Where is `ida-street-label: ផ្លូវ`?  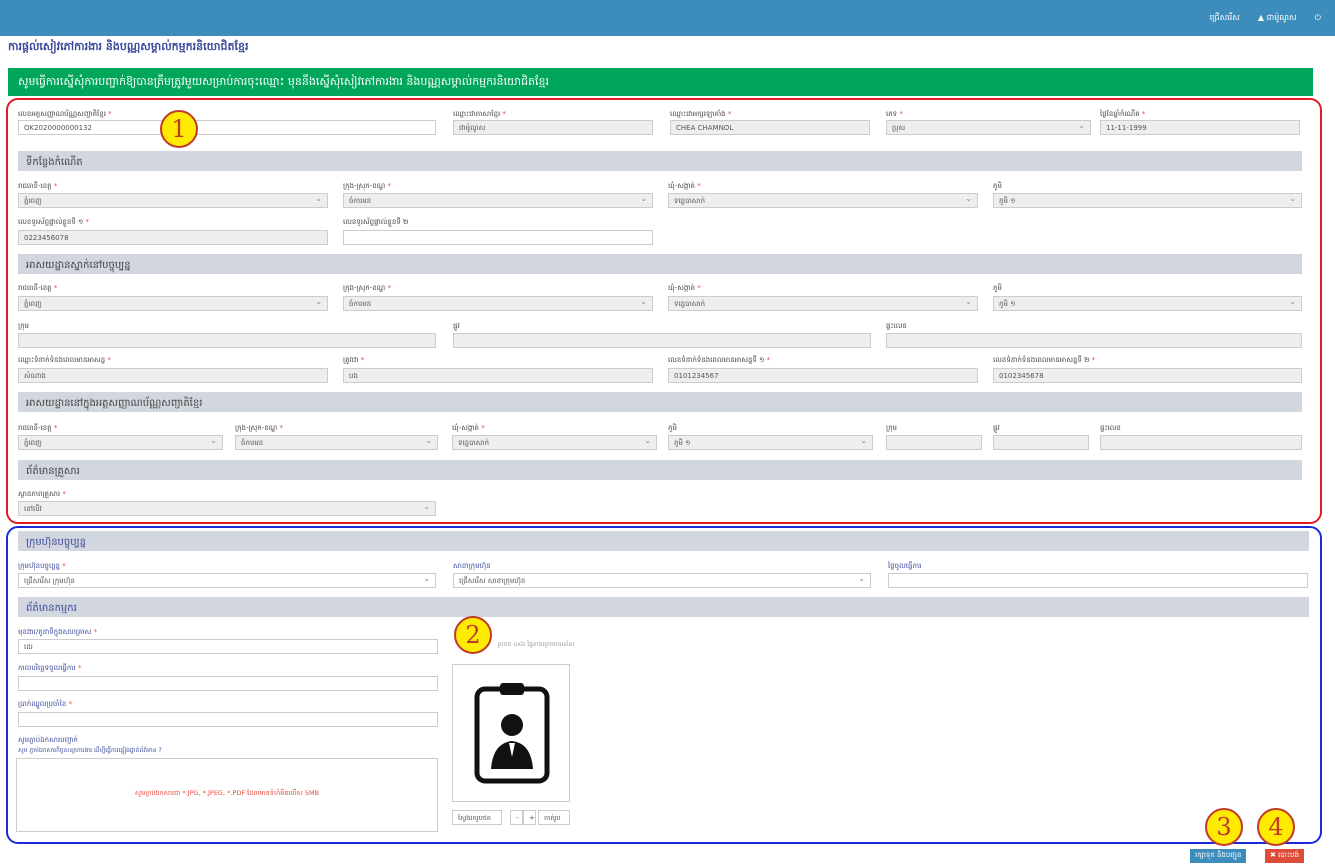
ida-street-label: ផ្លូវ is located at coordinates (996, 428).